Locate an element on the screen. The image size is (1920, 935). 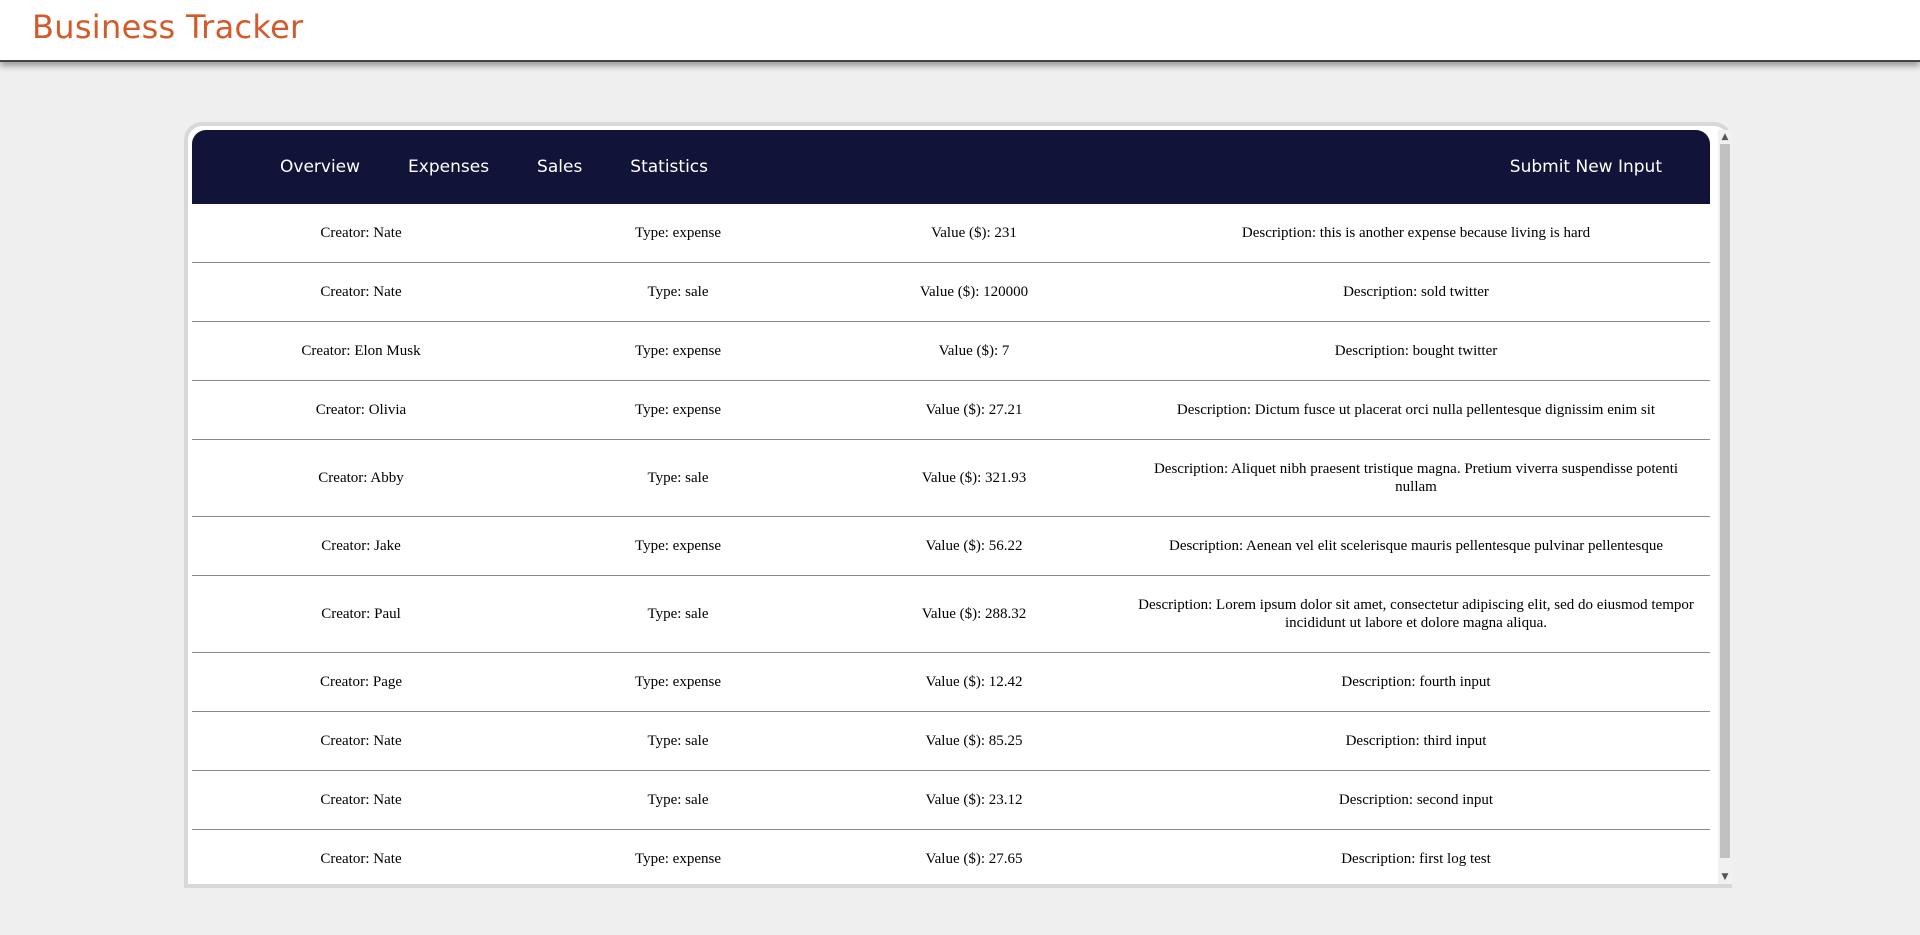
vertical-scrollbar: ▲ ▼ is located at coordinates (1725, 507).